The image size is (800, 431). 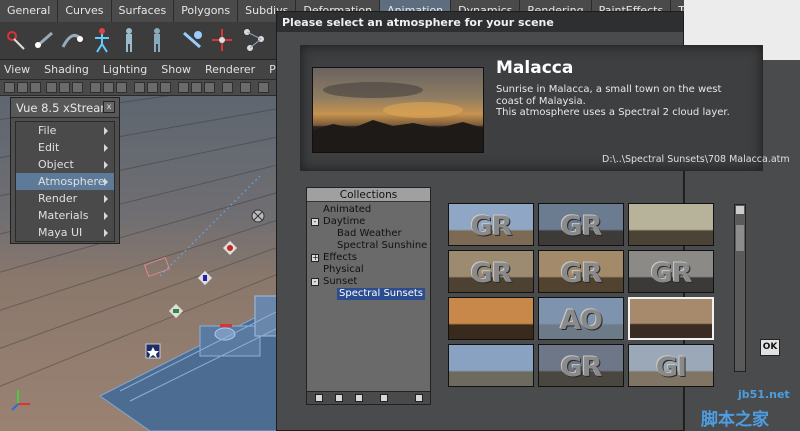 What do you see at coordinates (368, 195) in the screenshot?
I see `collections-header: Collections` at bounding box center [368, 195].